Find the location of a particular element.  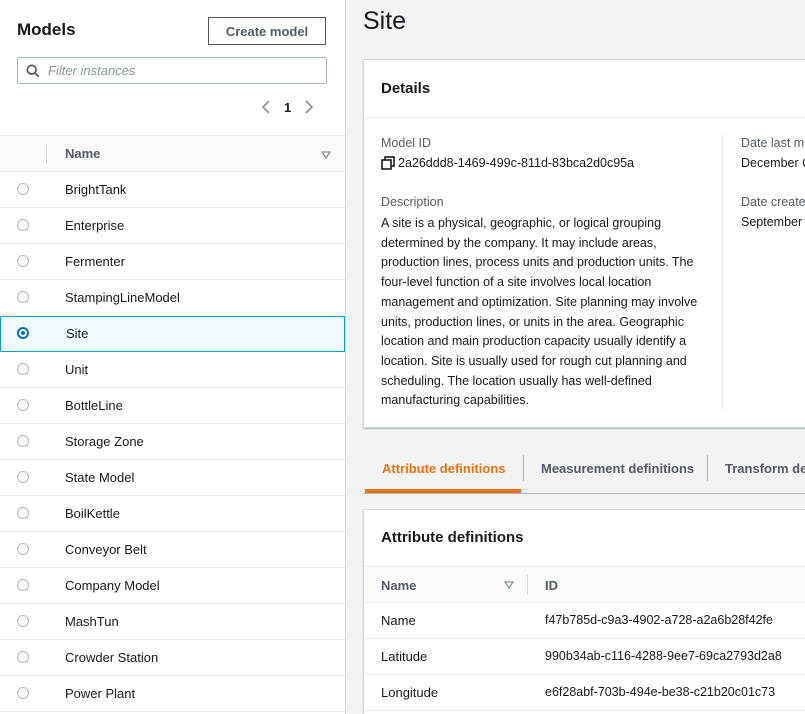

list-item-label: Fermenter is located at coordinates (95, 261).